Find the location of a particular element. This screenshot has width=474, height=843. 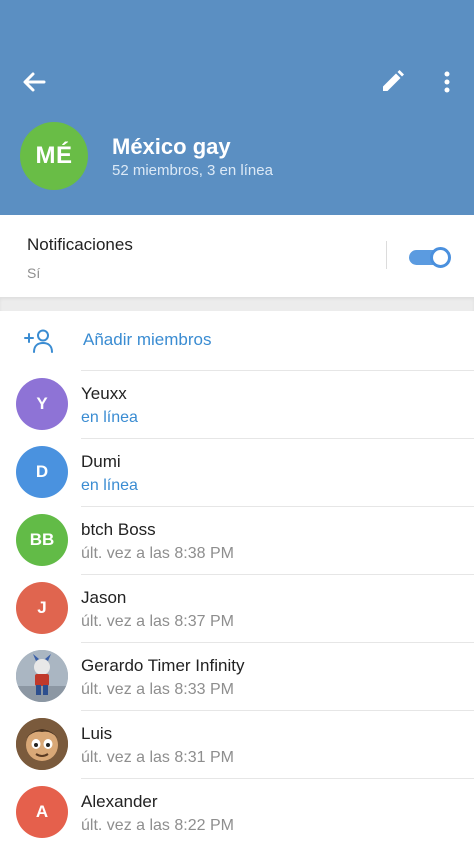

member-status: últ. vez a las 8:22 PM is located at coordinates (157, 825).